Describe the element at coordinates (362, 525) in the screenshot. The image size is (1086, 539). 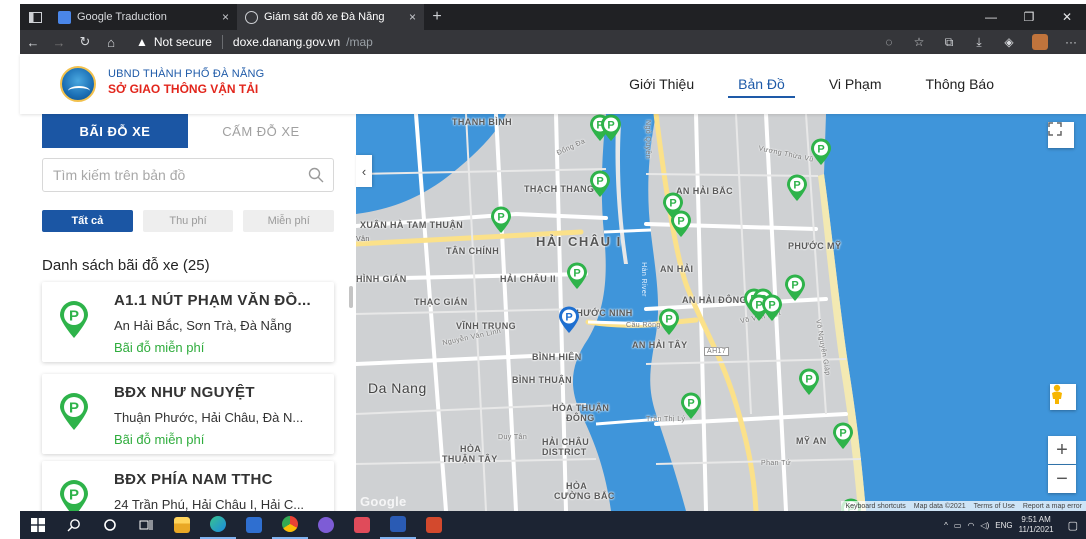
I see `app-button` at that location.